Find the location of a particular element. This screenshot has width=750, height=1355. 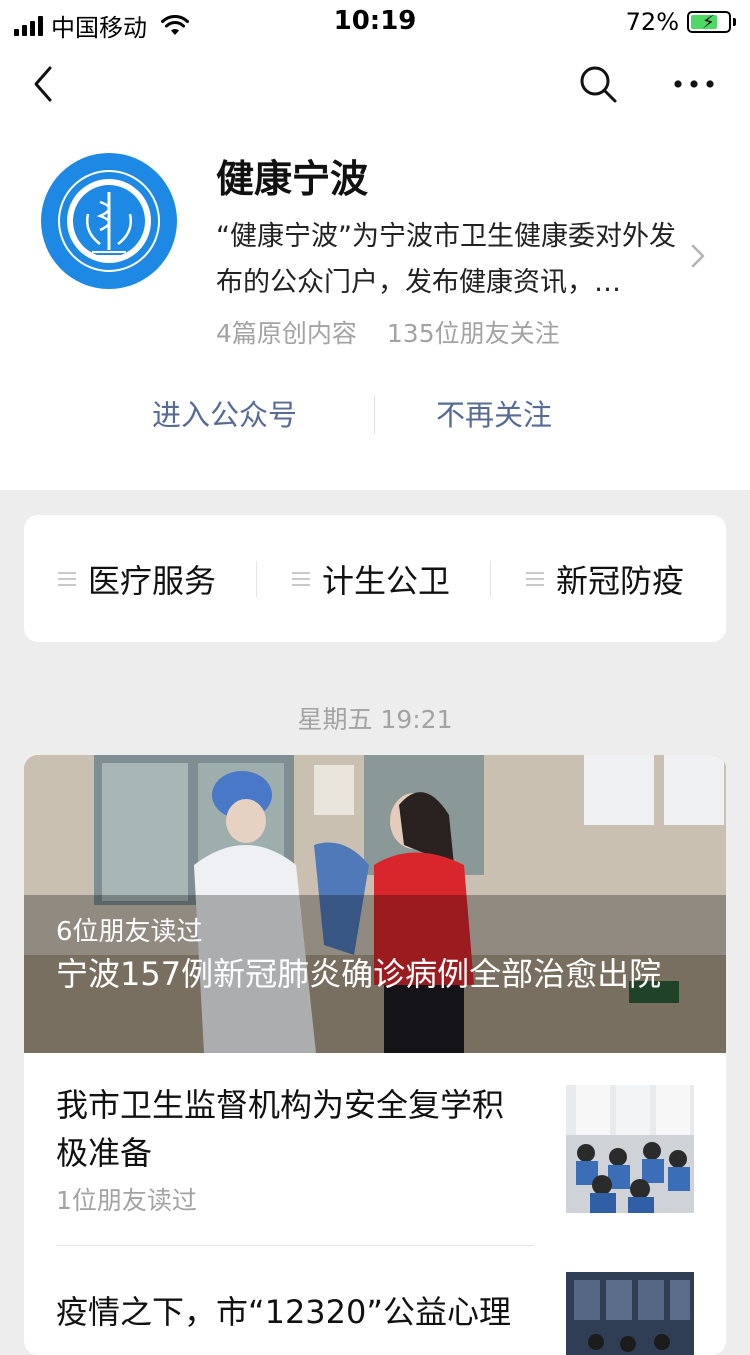

account-name: 健康宁波 is located at coordinates (292, 179).